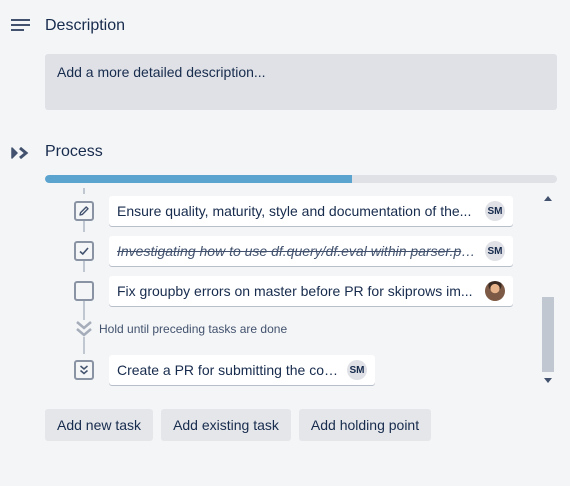 The width and height of the screenshot is (570, 486). What do you see at coordinates (193, 329) in the screenshot?
I see `holding-point-label: Hold until preceding tasks are done` at bounding box center [193, 329].